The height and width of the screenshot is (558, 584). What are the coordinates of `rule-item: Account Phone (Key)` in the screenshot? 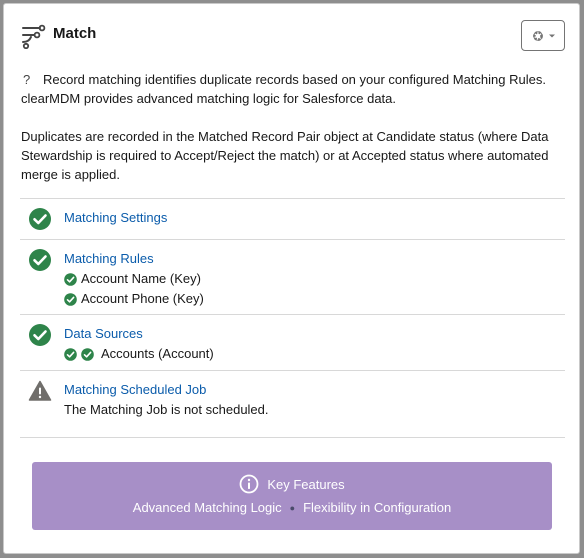 It's located at (314, 299).